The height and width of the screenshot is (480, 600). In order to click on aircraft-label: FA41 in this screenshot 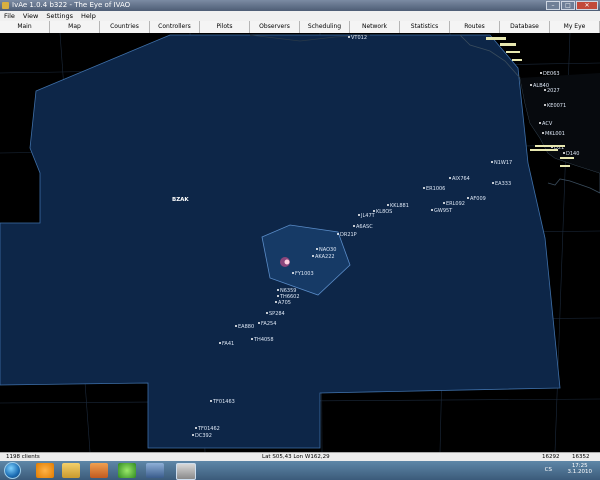, I will do `click(228, 344)`.